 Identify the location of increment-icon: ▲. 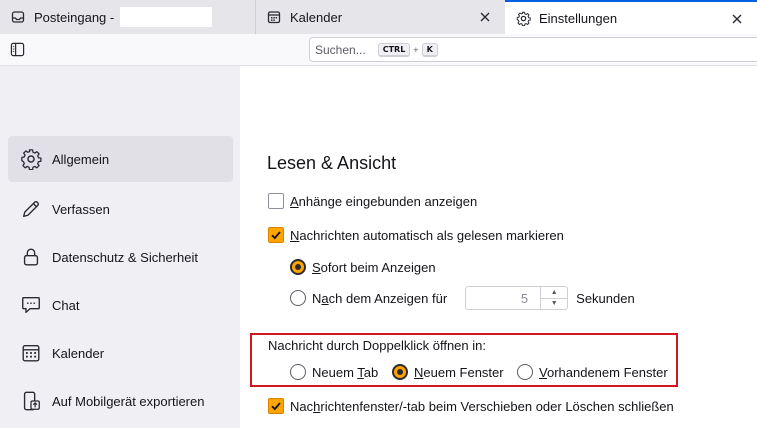
(554, 292).